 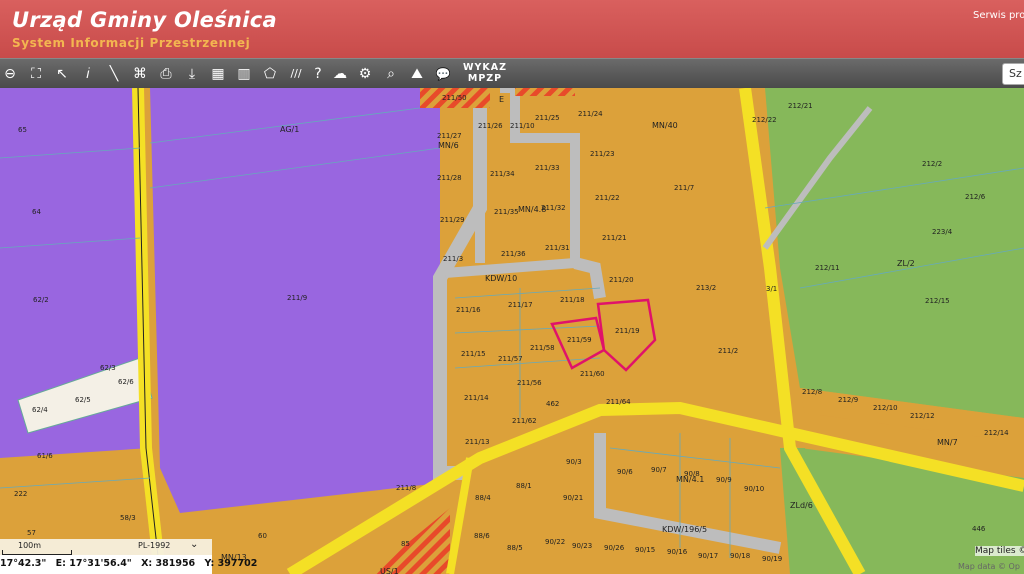 What do you see at coordinates (542, 348) in the screenshot?
I see `svg-text: 211/58` at bounding box center [542, 348].